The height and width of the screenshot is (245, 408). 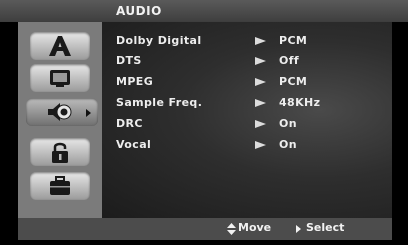 I want to click on tab-others, so click(x=60, y=186).